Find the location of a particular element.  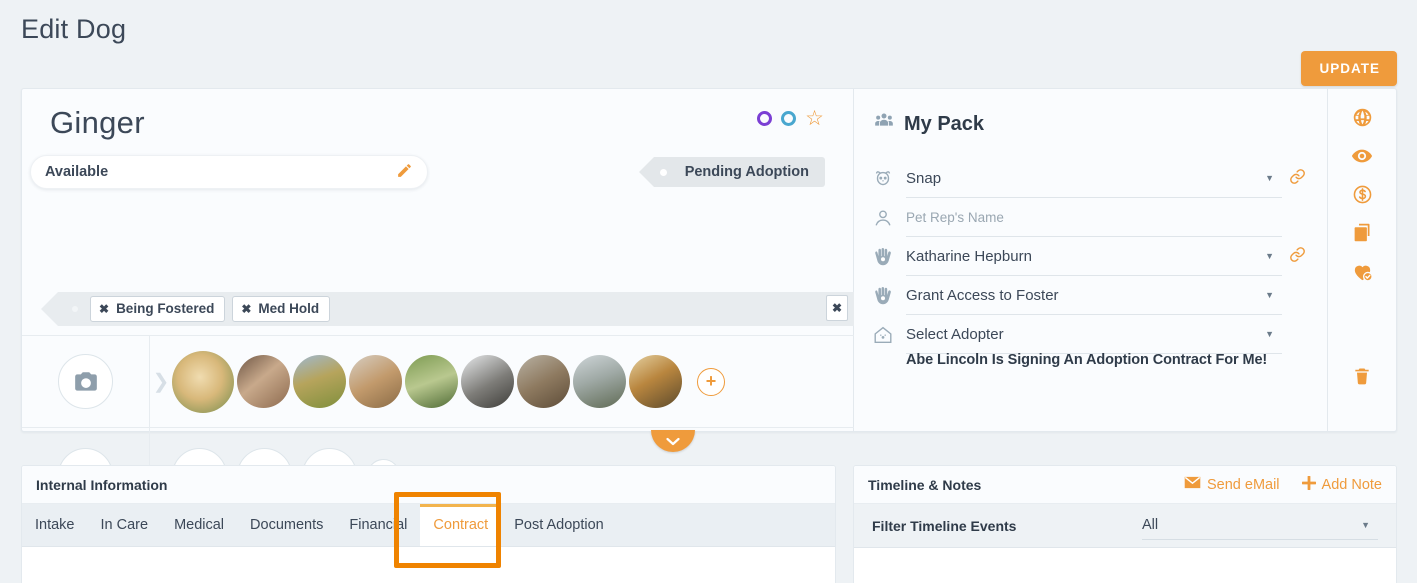

people-group-icon is located at coordinates (884, 124).